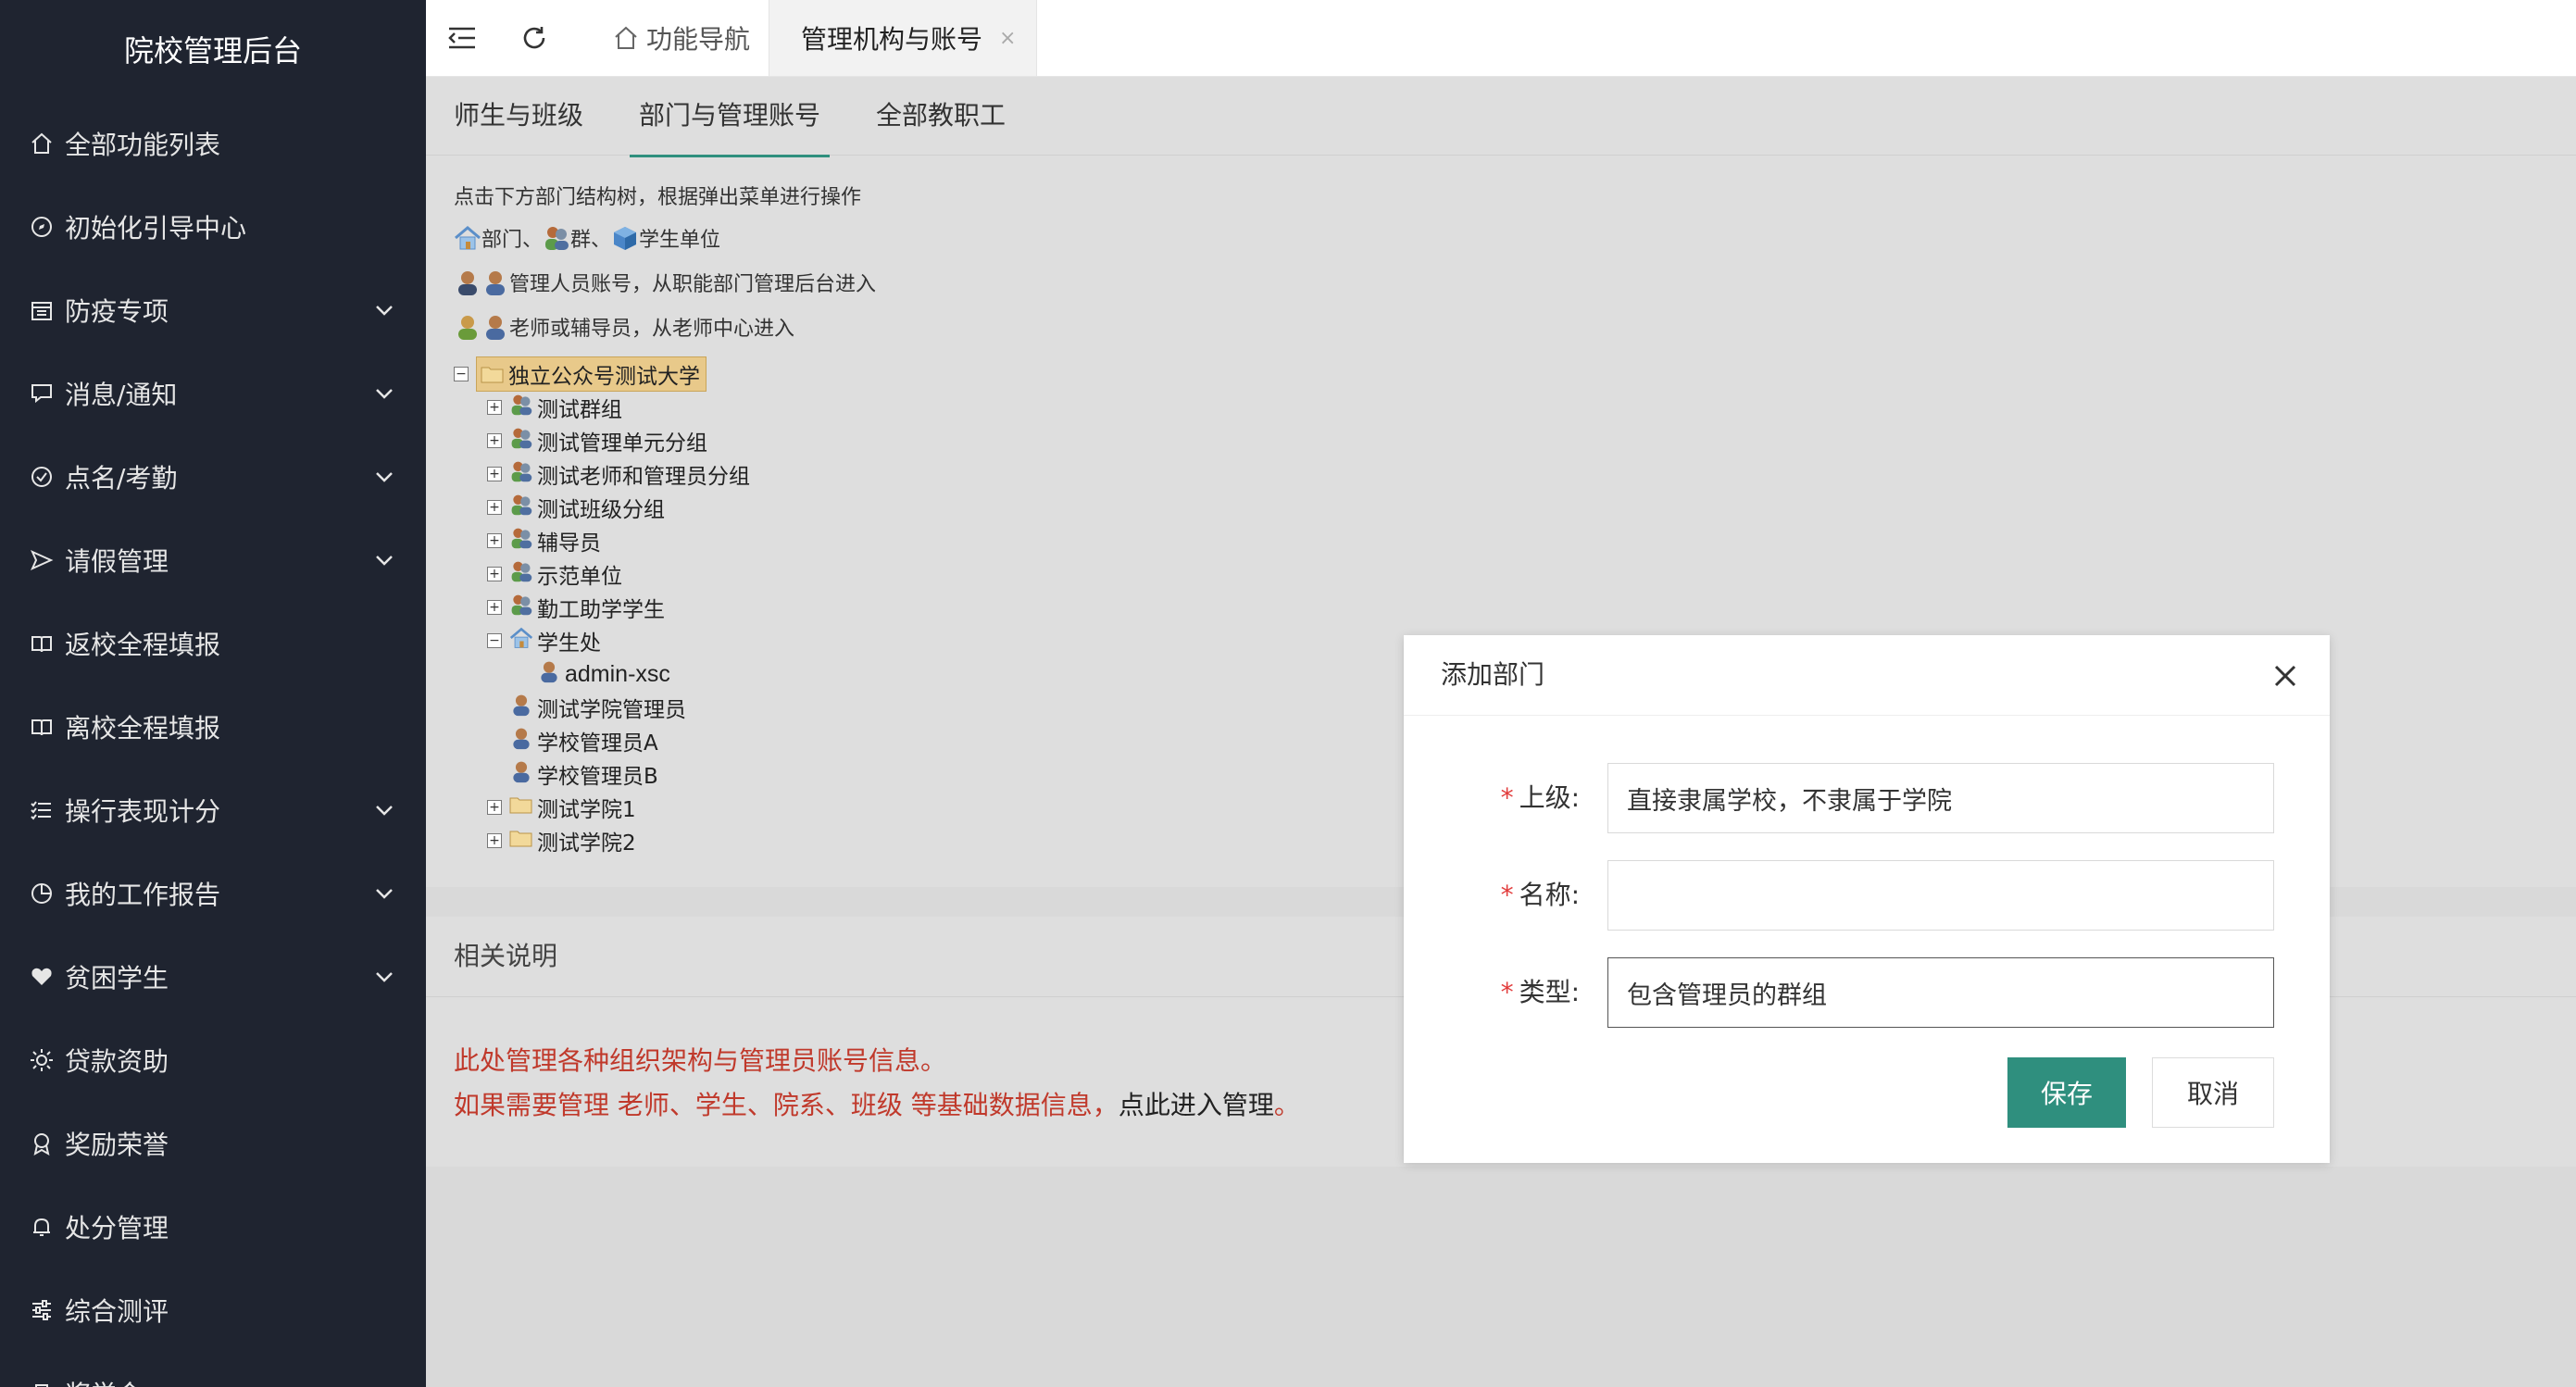 The height and width of the screenshot is (1387, 2576). Describe the element at coordinates (572, 774) in the screenshot. I see `tree-node: 学校管理员B` at that location.